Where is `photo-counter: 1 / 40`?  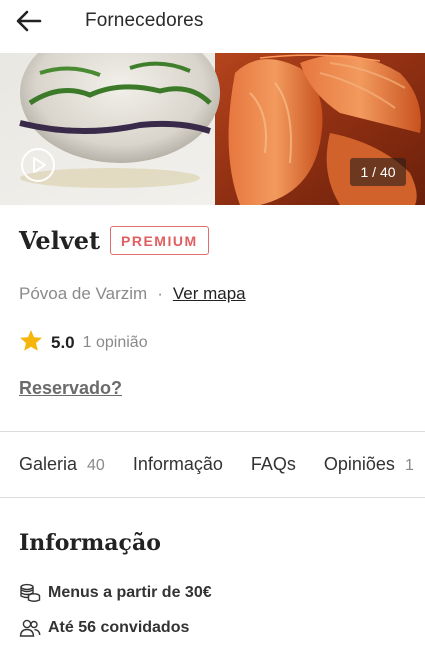 photo-counter: 1 / 40 is located at coordinates (378, 172).